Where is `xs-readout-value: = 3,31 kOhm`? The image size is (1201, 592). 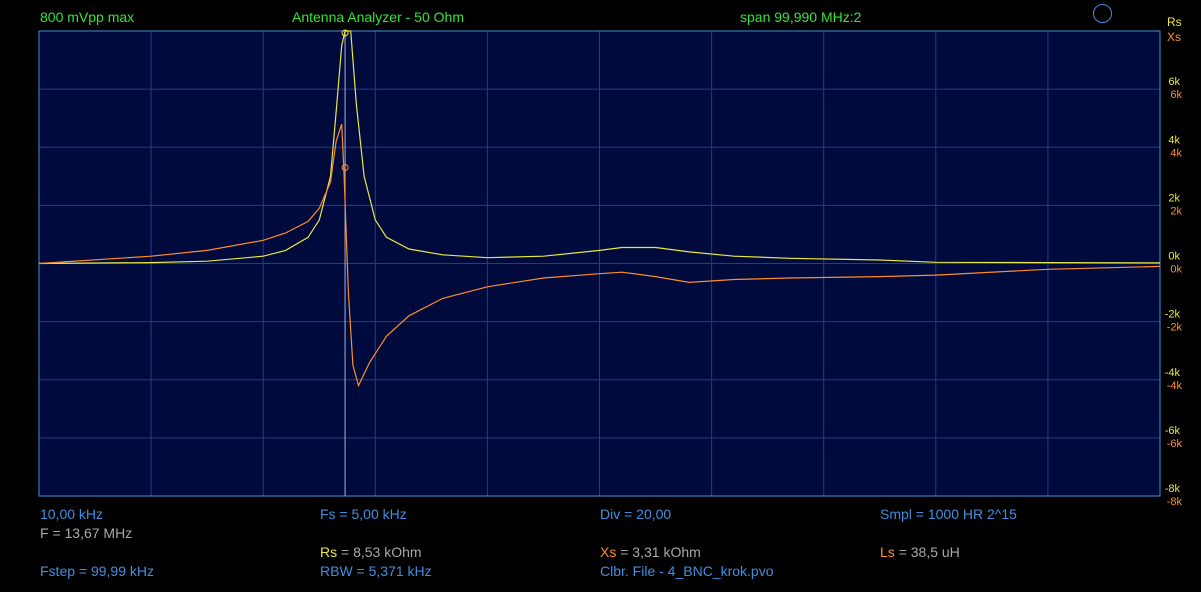 xs-readout-value: = 3,31 kOhm is located at coordinates (660, 552).